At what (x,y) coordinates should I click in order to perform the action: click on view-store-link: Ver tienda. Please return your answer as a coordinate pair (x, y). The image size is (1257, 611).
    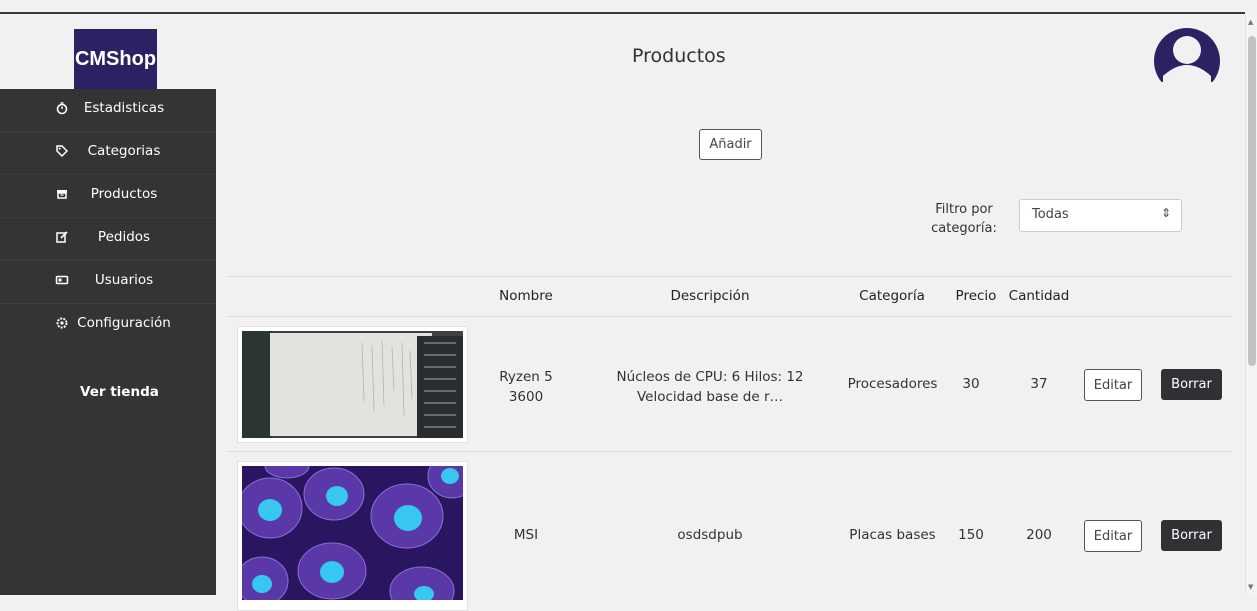
    Looking at the image, I should click on (119, 392).